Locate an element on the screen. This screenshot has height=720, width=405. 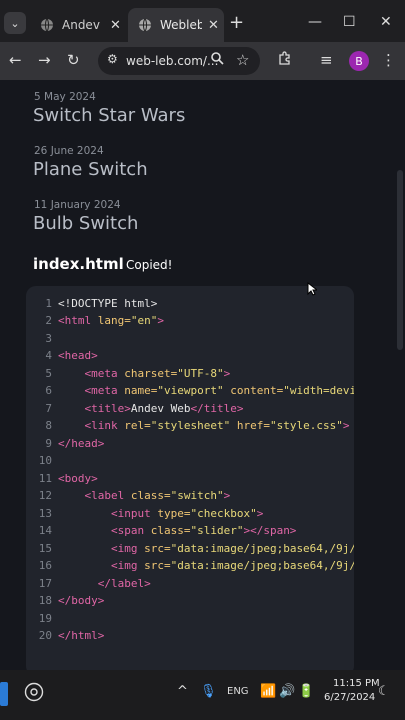
tab-andev-web: Andev W ✕ is located at coordinates (78, 25).